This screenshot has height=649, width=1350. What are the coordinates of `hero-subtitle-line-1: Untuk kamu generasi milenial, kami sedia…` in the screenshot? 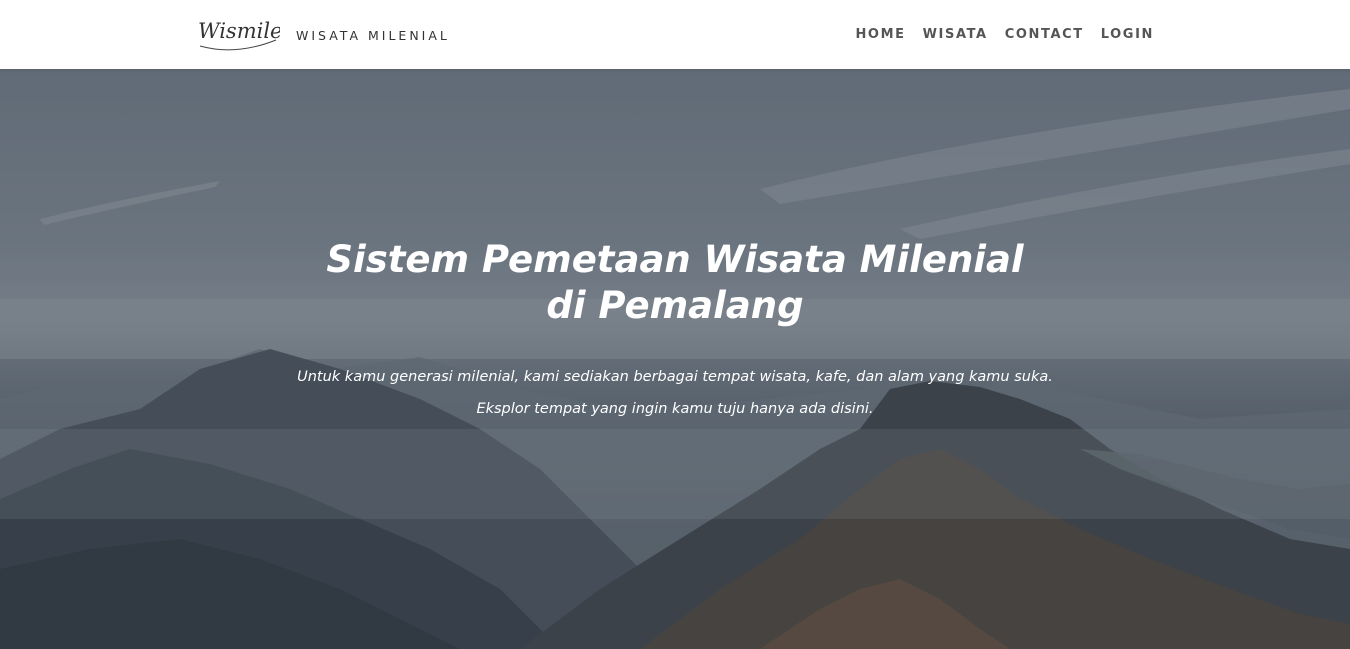 It's located at (675, 377).